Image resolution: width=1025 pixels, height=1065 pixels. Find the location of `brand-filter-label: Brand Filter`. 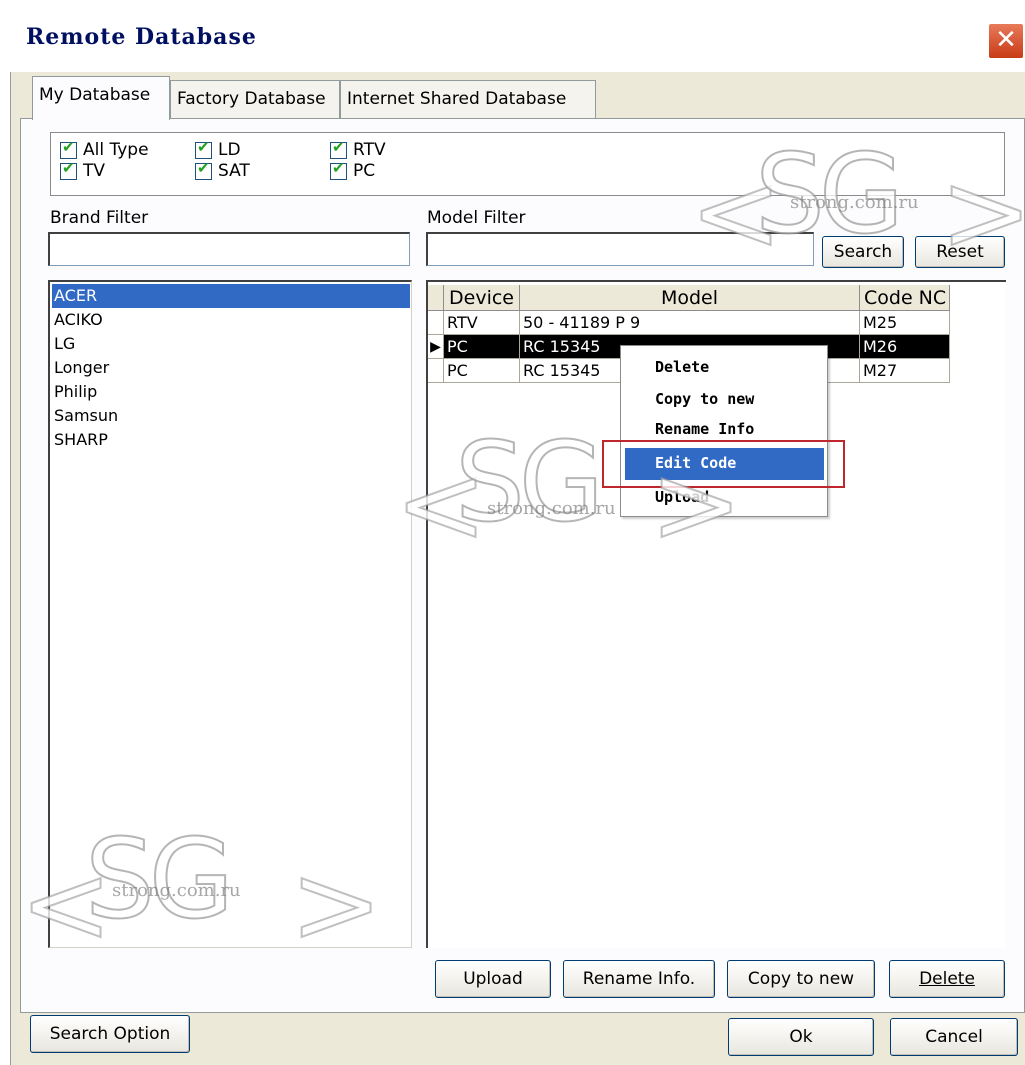

brand-filter-label: Brand Filter is located at coordinates (99, 218).